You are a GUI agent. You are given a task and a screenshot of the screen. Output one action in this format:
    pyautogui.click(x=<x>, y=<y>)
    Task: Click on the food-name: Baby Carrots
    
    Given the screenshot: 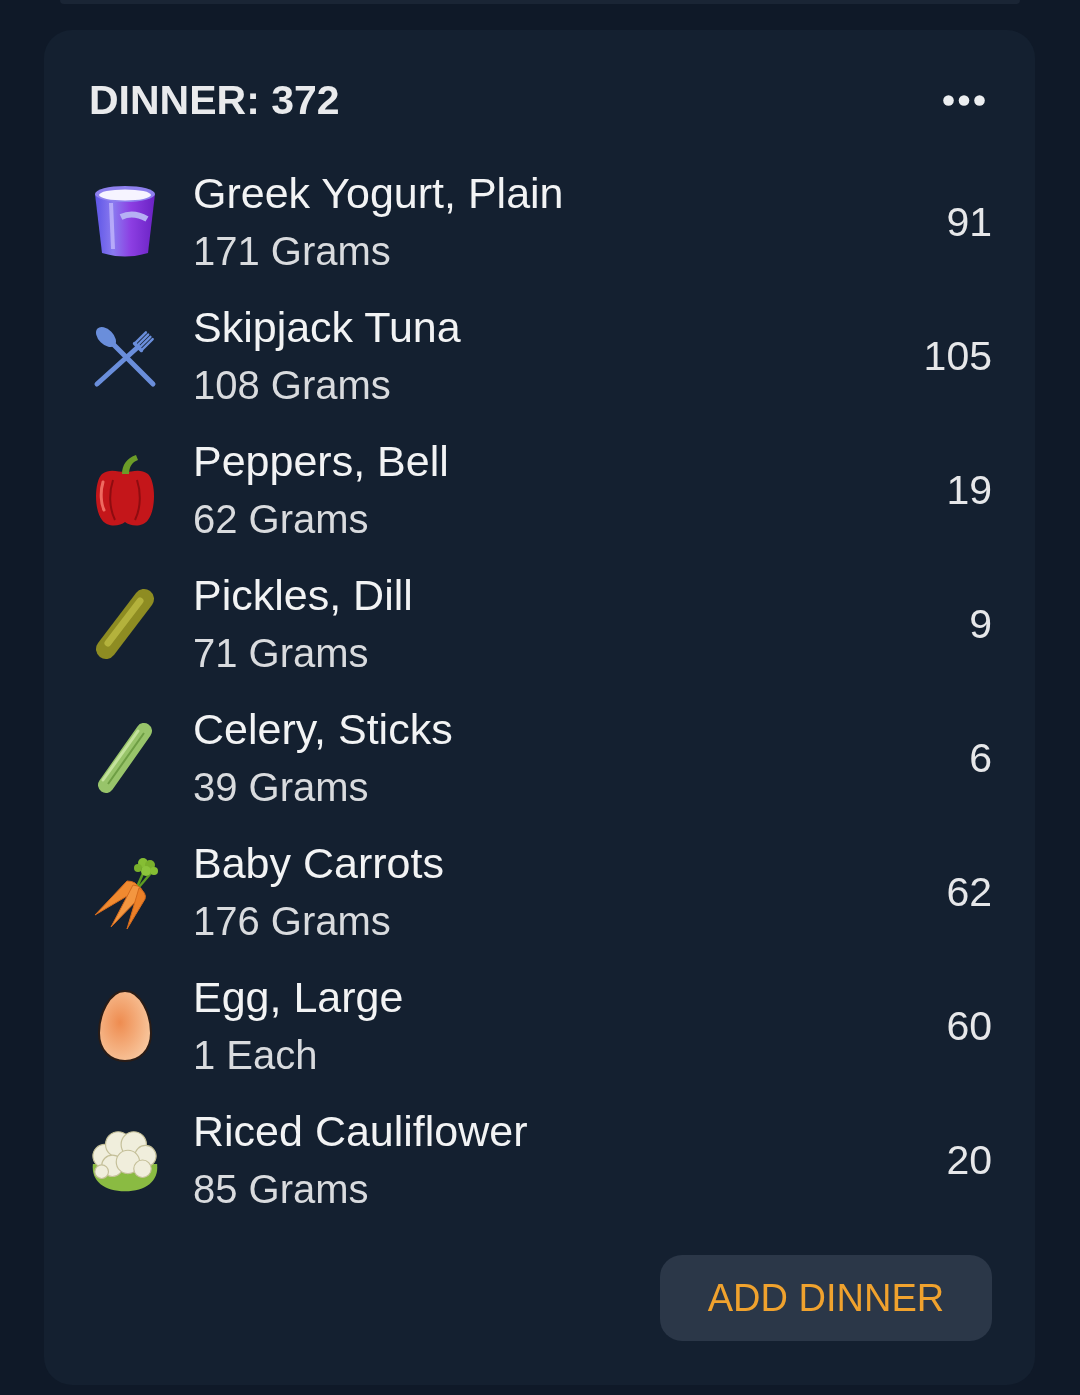 What is the action you would take?
    pyautogui.click(x=319, y=863)
    